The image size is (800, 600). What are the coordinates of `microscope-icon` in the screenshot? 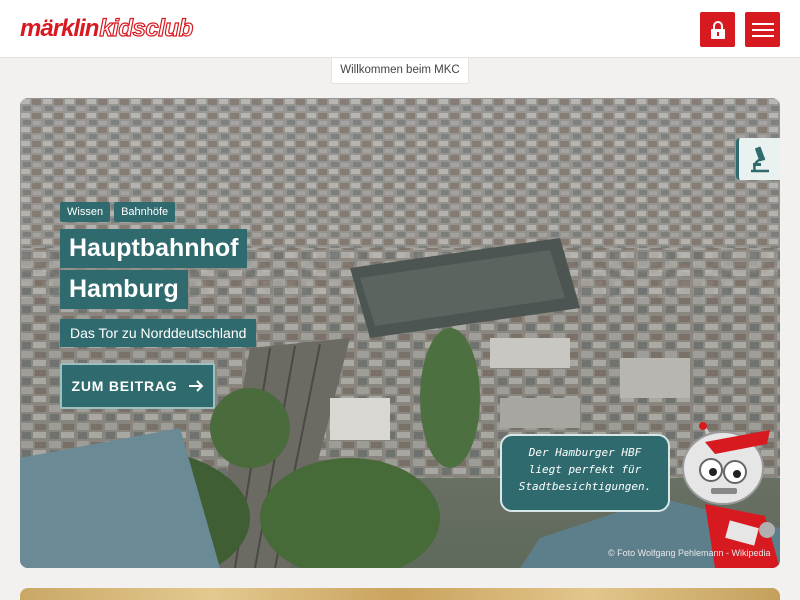 It's located at (759, 159).